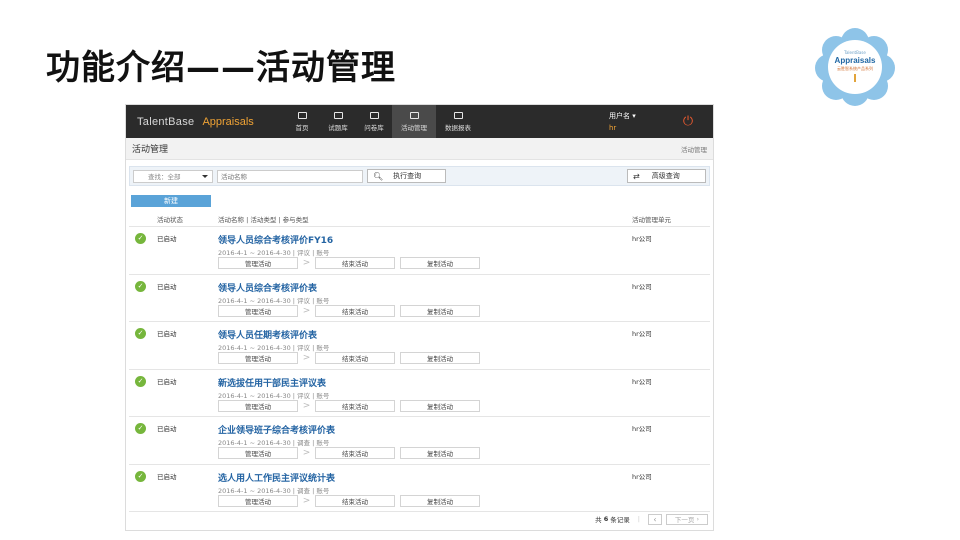 Image resolution: width=960 pixels, height=540 pixels. Describe the element at coordinates (655, 519) in the screenshot. I see `prev-page-button: ‹` at that location.